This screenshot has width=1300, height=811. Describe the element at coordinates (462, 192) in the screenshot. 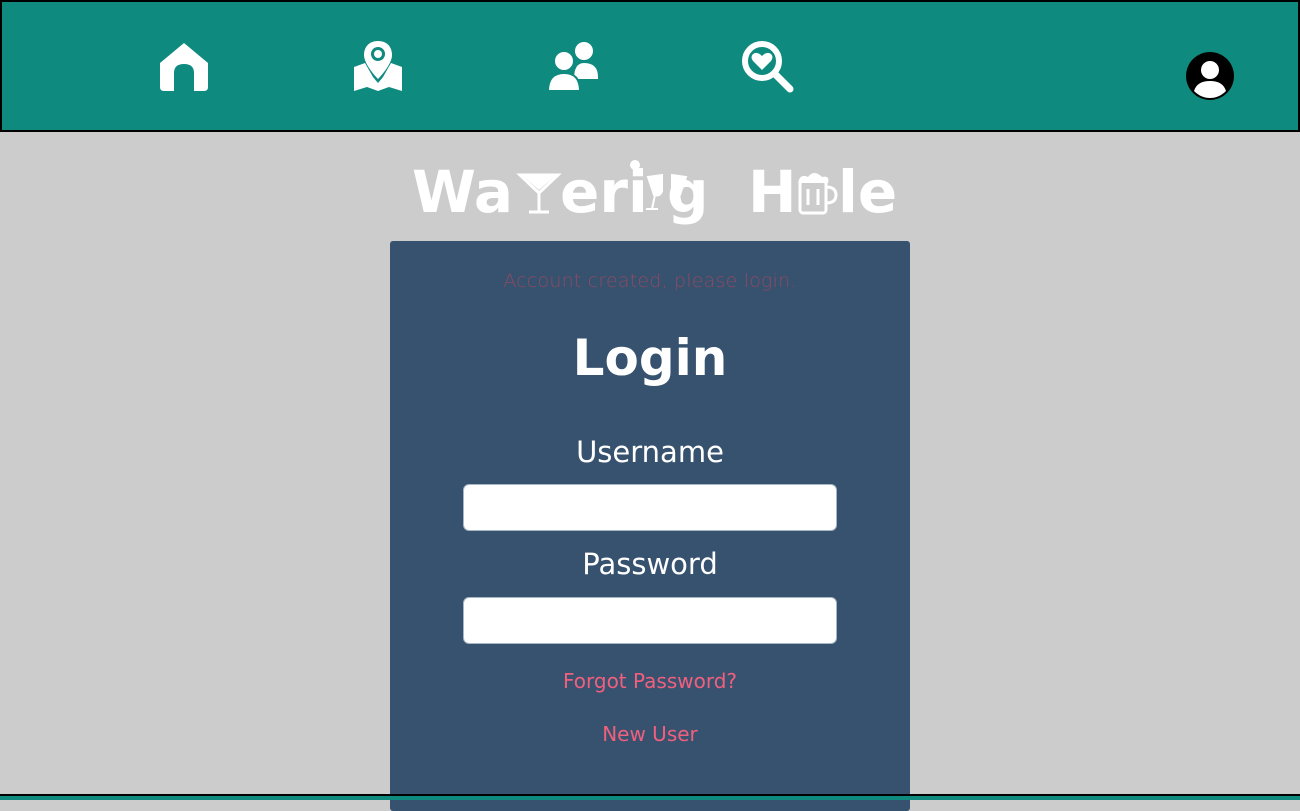

I see `svg-text: Wa` at that location.